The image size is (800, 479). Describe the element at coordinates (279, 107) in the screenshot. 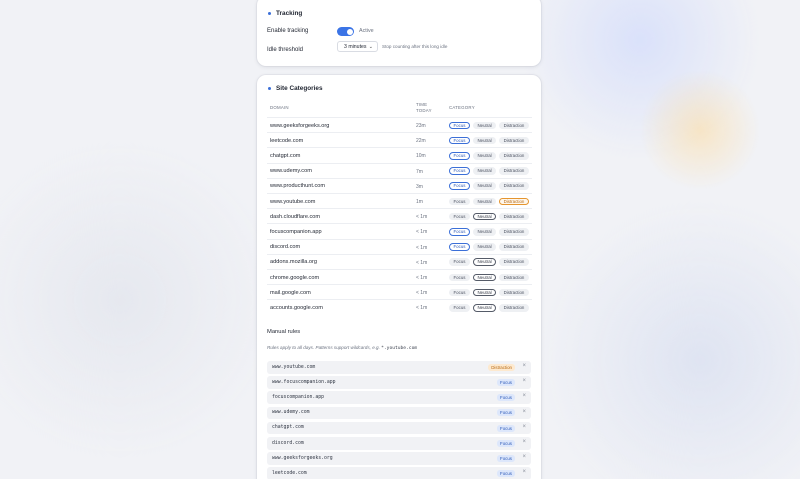

I see `column-header-domain: DOMAIN` at that location.